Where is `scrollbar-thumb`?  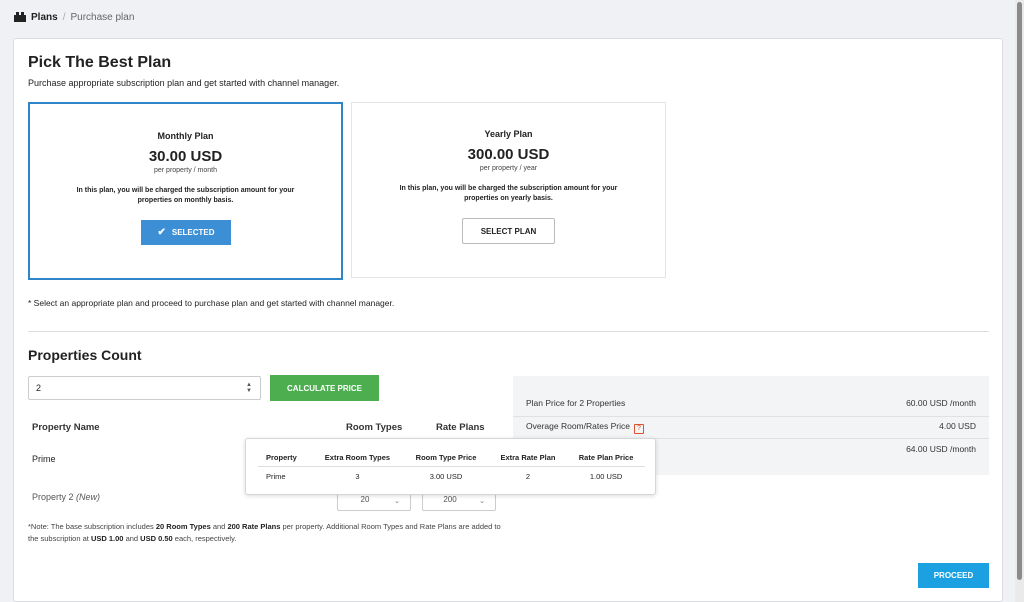
scrollbar-thumb is located at coordinates (1019, 291).